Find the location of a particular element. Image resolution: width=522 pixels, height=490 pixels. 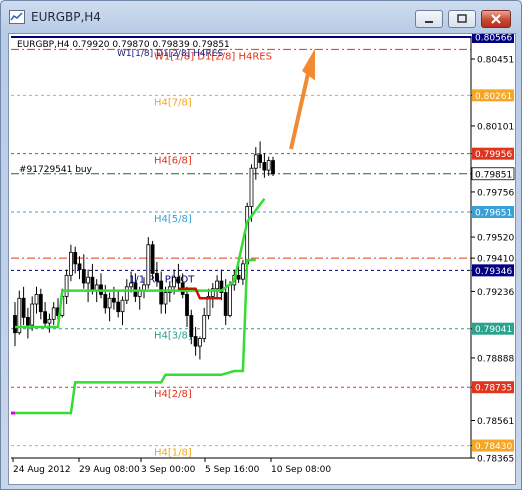

window-title: EURGBP,H4 is located at coordinates (66, 17).